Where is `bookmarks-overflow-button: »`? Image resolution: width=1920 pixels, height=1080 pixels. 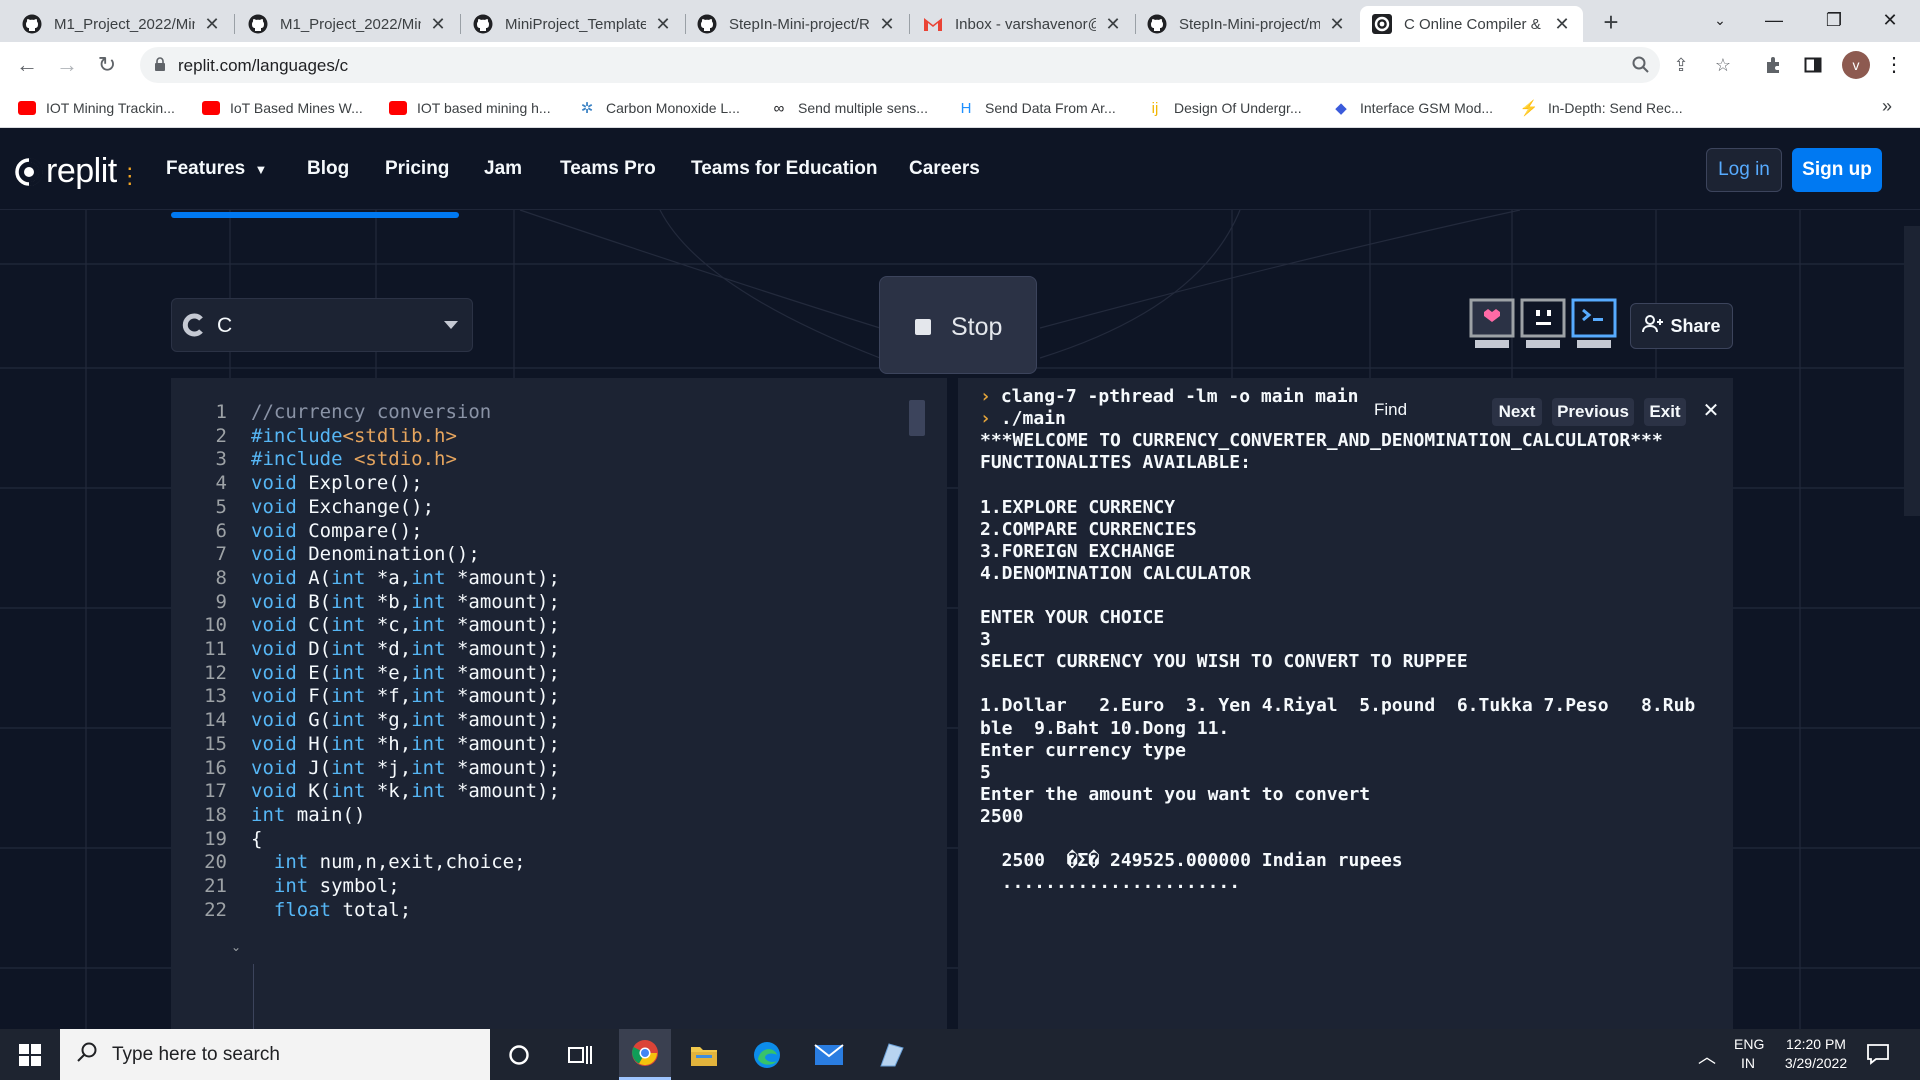 bookmarks-overflow-button: » is located at coordinates (1887, 106).